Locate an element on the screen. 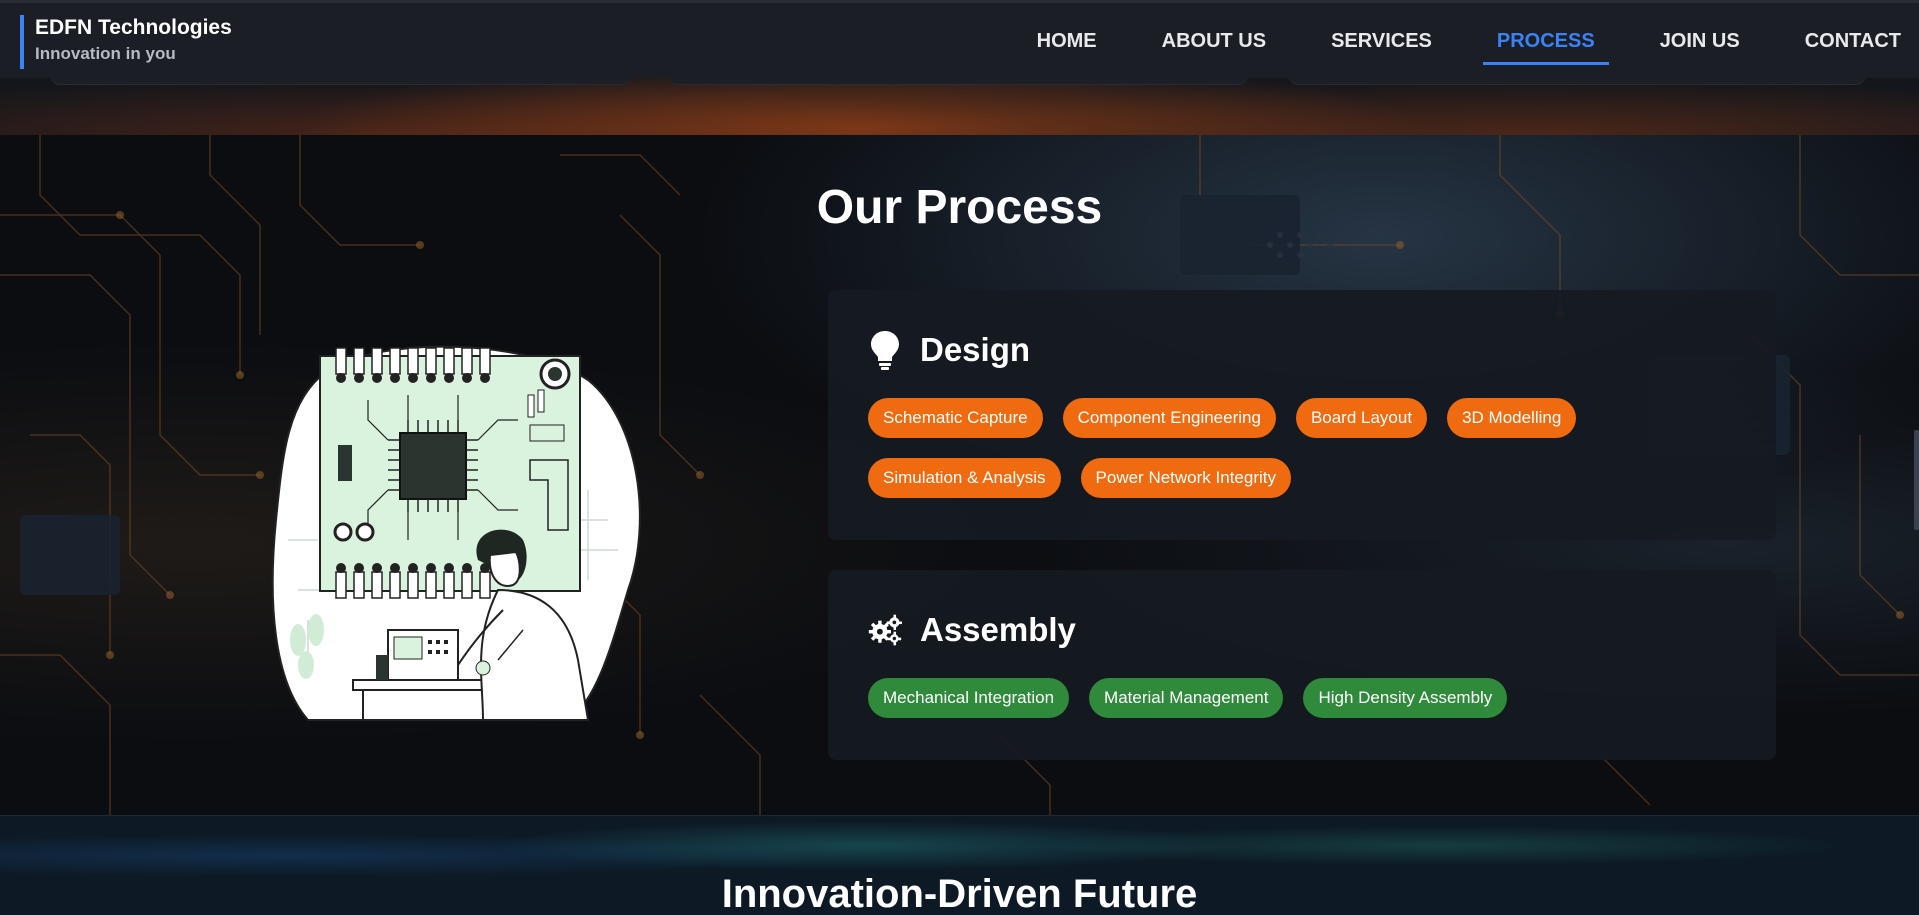 The height and width of the screenshot is (915, 1919). nav-join-us: JOIN US is located at coordinates (1700, 42).